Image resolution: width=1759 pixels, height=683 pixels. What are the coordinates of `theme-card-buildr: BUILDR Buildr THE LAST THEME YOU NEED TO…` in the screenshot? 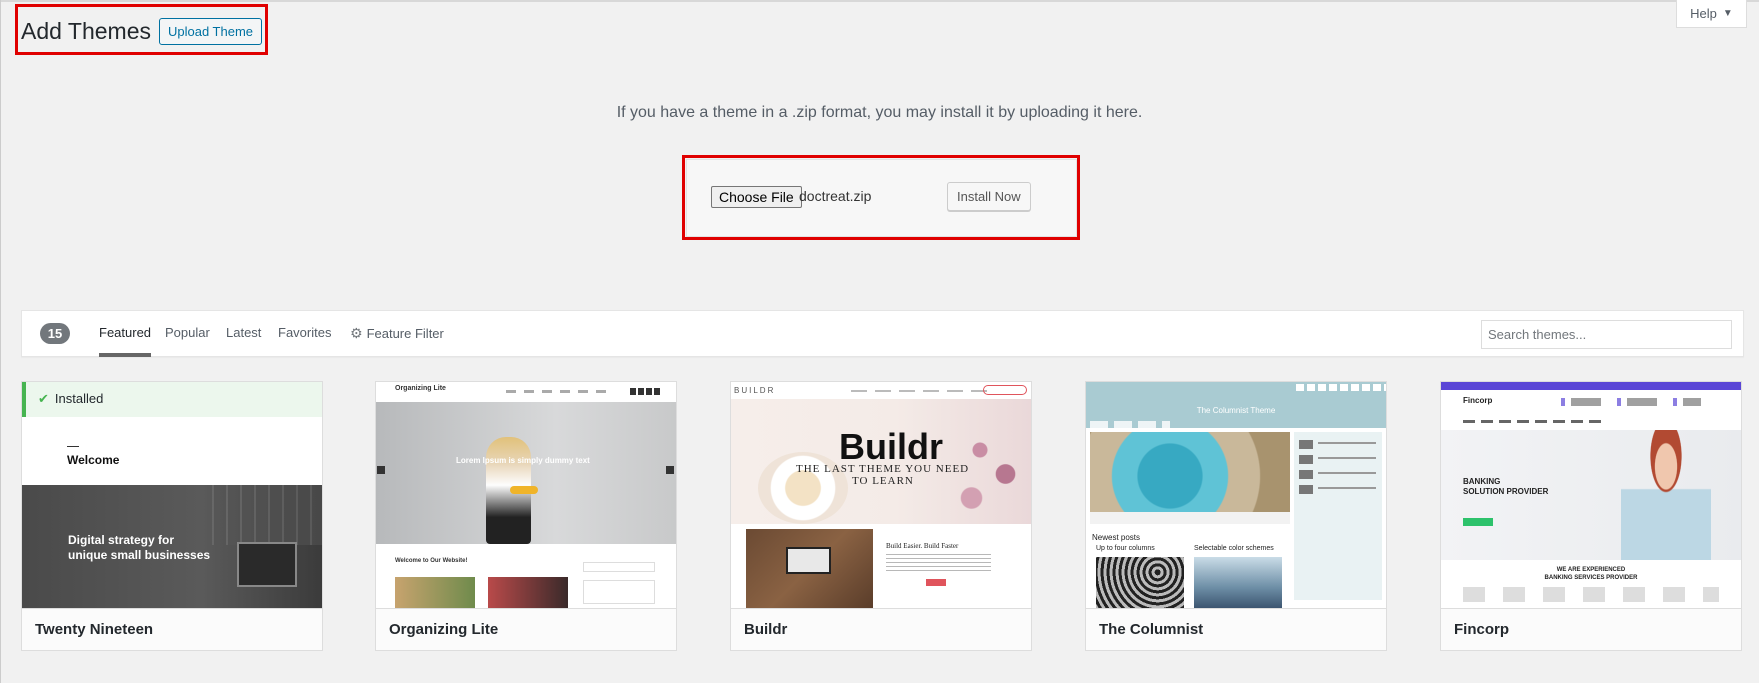 It's located at (881, 516).